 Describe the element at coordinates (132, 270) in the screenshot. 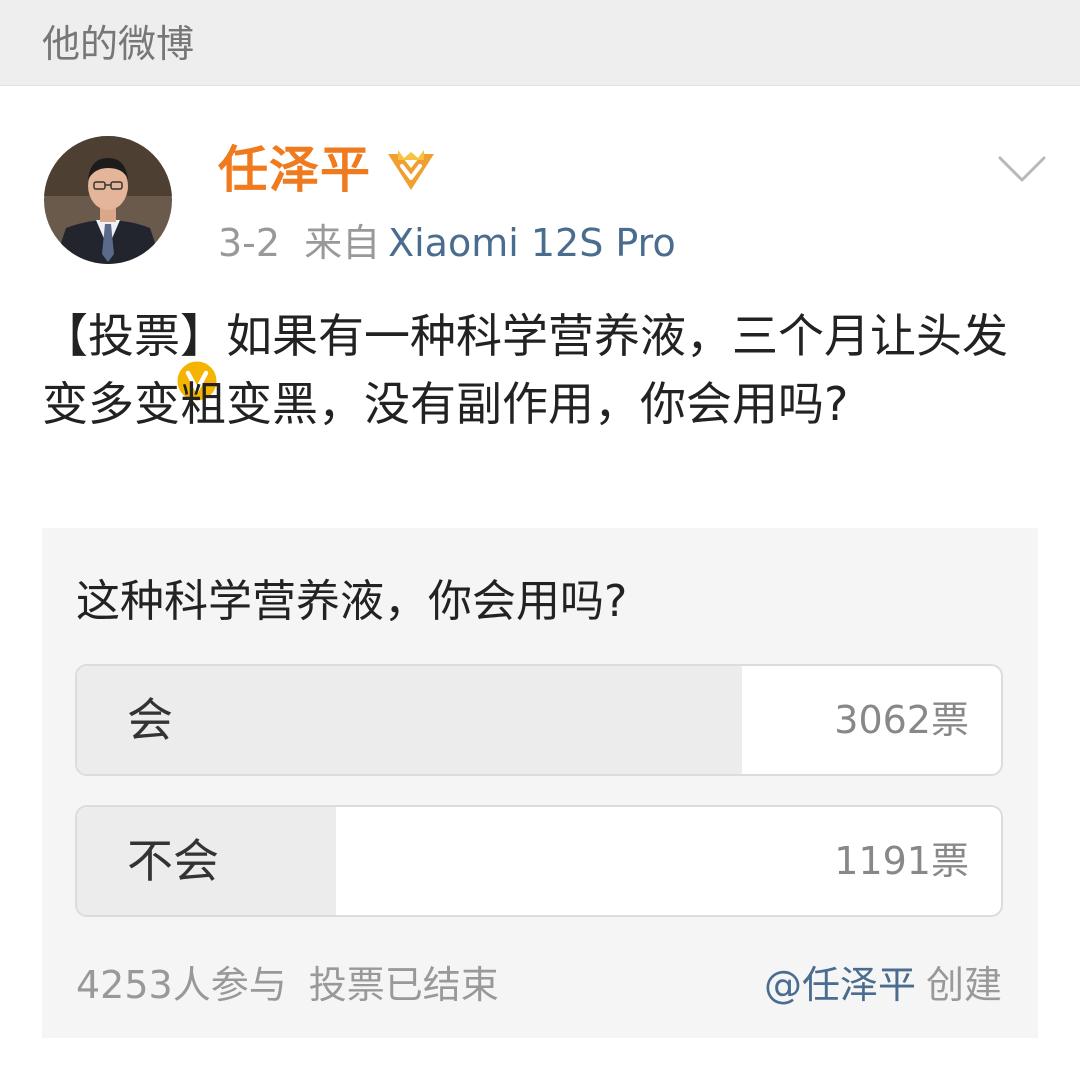

I see `avatar` at that location.